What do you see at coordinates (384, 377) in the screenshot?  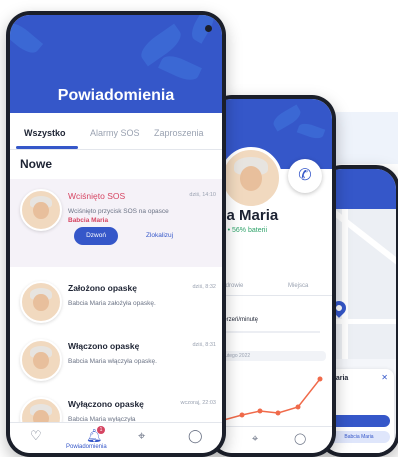 I see `close-icon: ✕` at bounding box center [384, 377].